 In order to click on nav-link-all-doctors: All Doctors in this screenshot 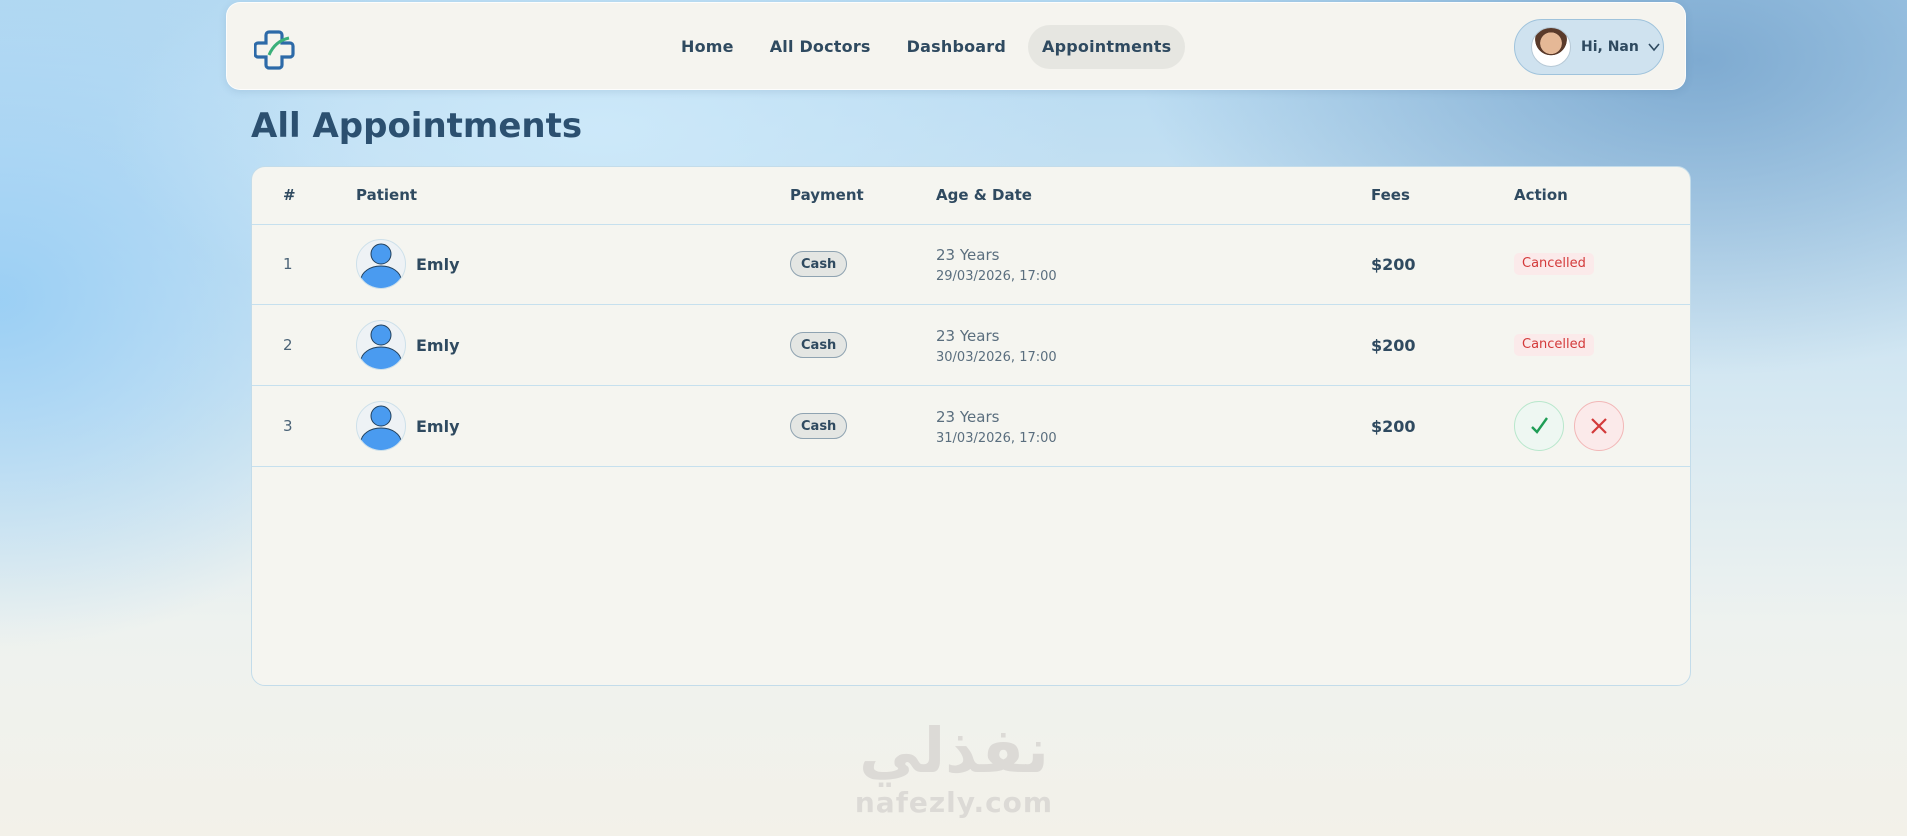, I will do `click(820, 47)`.